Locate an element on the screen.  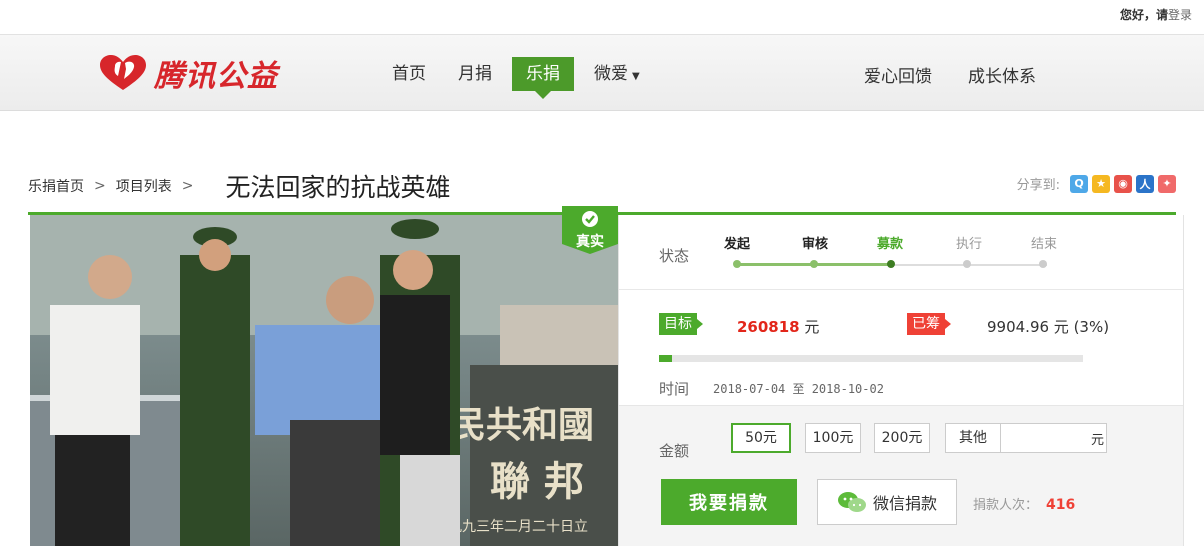
funding-progress-fill is located at coordinates (665, 358).